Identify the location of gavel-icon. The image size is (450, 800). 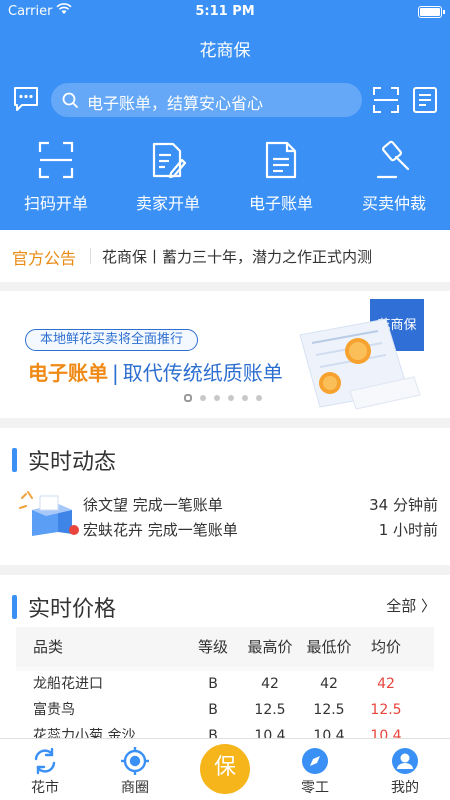
(393, 159).